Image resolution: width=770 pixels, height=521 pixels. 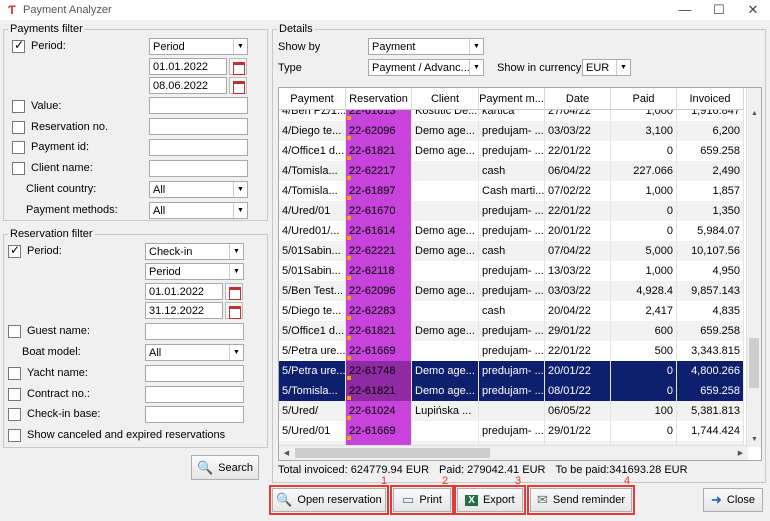 I want to click on pf-payment-id-checkbox, so click(x=18, y=147).